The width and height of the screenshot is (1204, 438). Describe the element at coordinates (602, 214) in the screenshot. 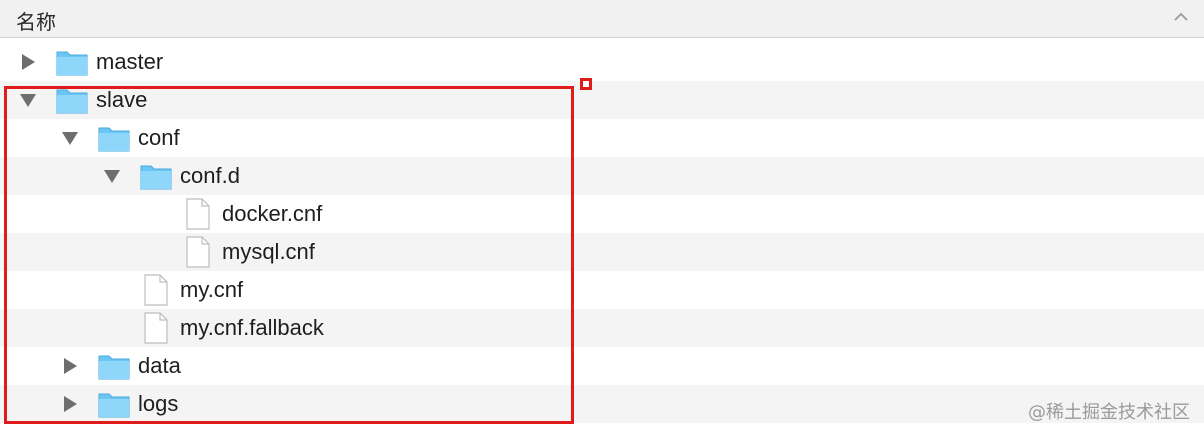

I see `tree-row-docker-cnf: docker.cnf` at that location.